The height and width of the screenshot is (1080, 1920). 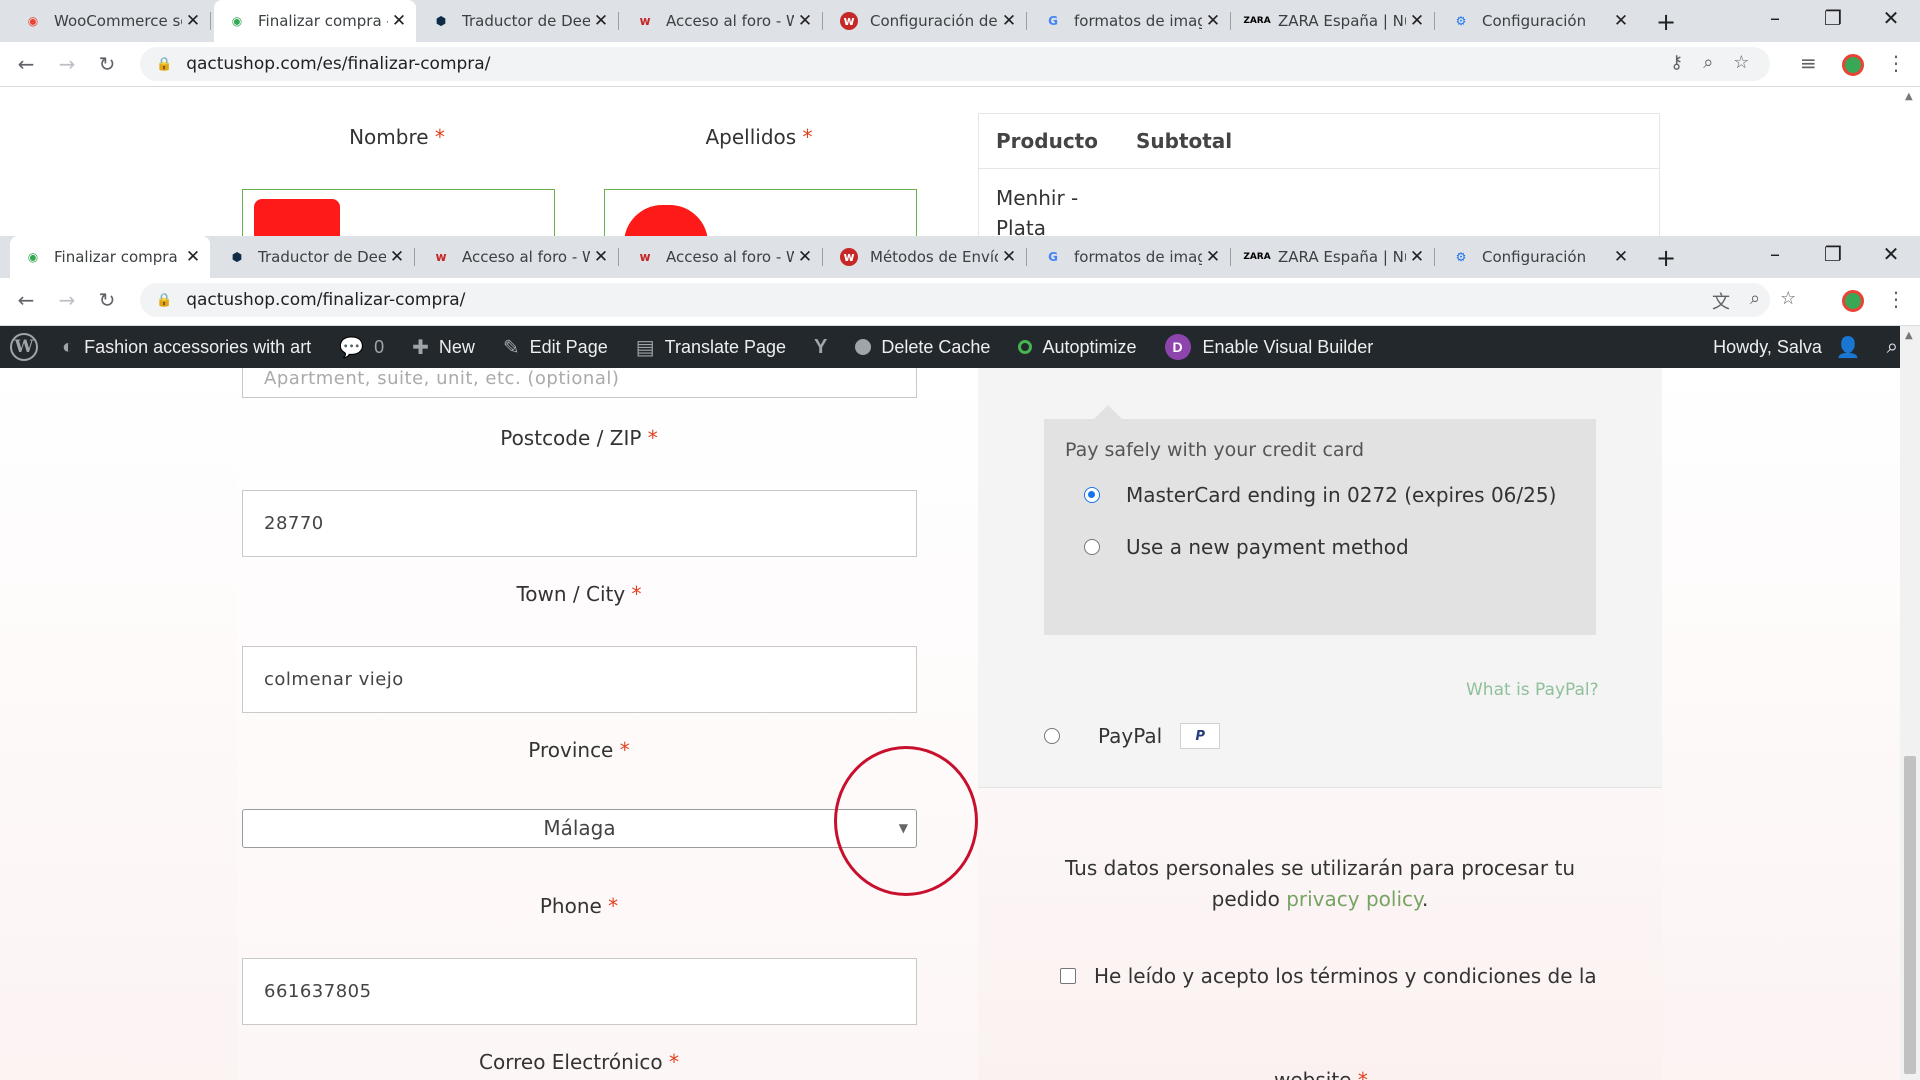 What do you see at coordinates (579, 991) in the screenshot?
I see `phone-input: 661637805` at bounding box center [579, 991].